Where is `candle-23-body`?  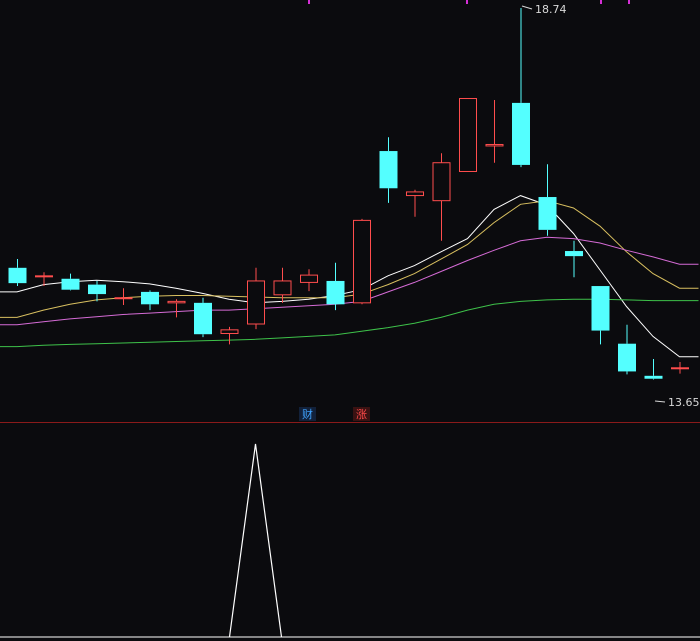 candle-23-body is located at coordinates (627, 357).